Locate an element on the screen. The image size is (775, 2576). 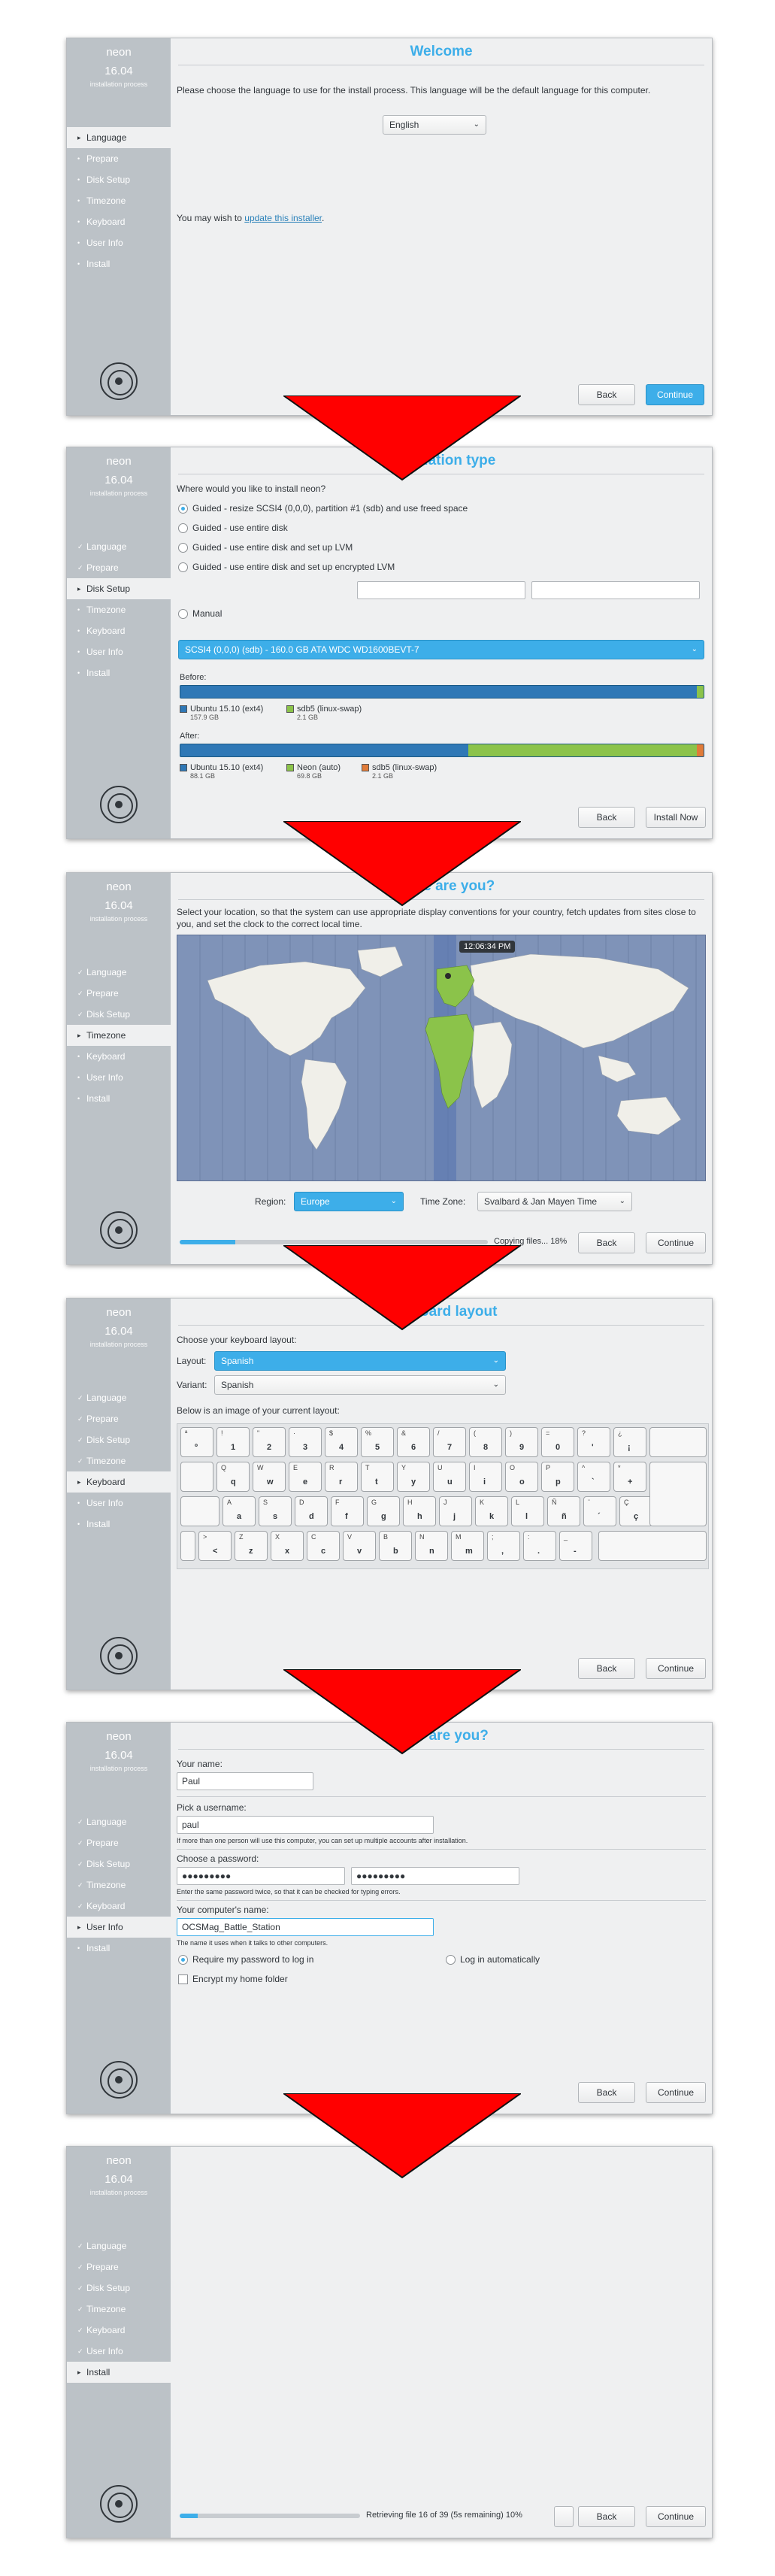
passphrase-field is located at coordinates (441, 590).